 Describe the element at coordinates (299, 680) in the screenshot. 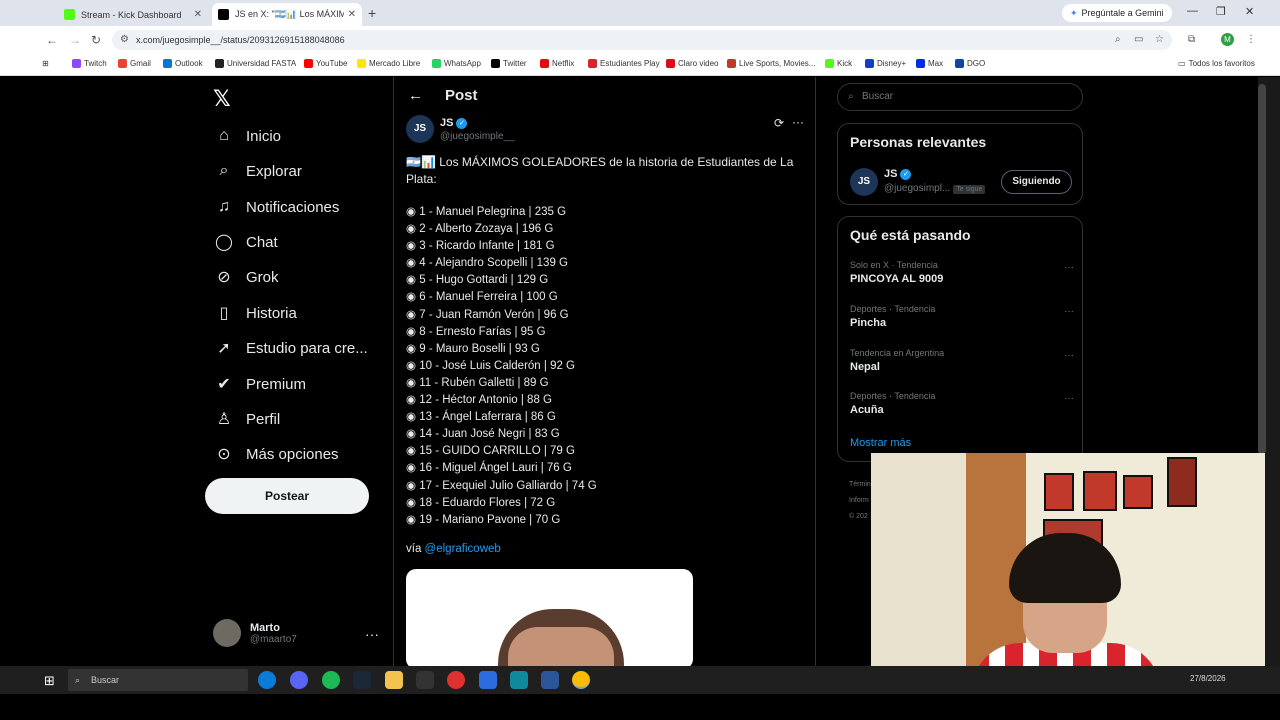

I see `discord-icon` at that location.